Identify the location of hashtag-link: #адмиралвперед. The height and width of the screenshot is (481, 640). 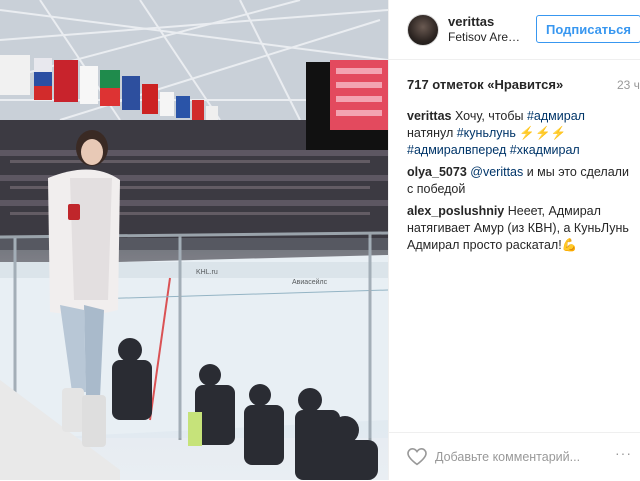
(456, 150).